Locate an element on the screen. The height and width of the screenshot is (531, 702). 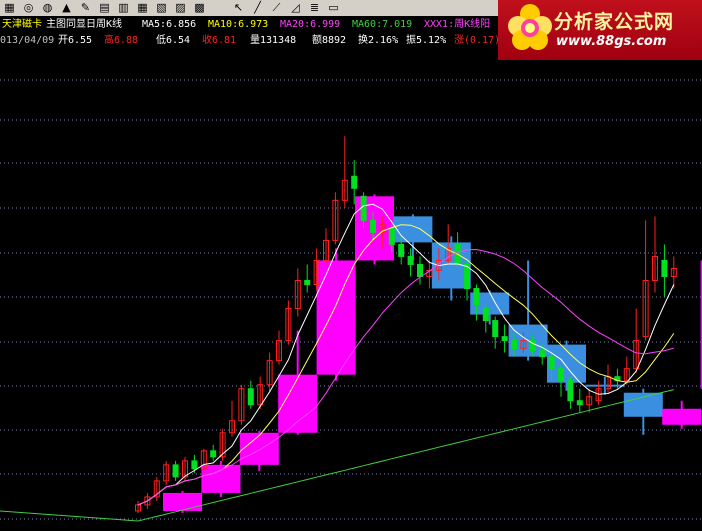
open-price: 开6.55 is located at coordinates (75, 40).